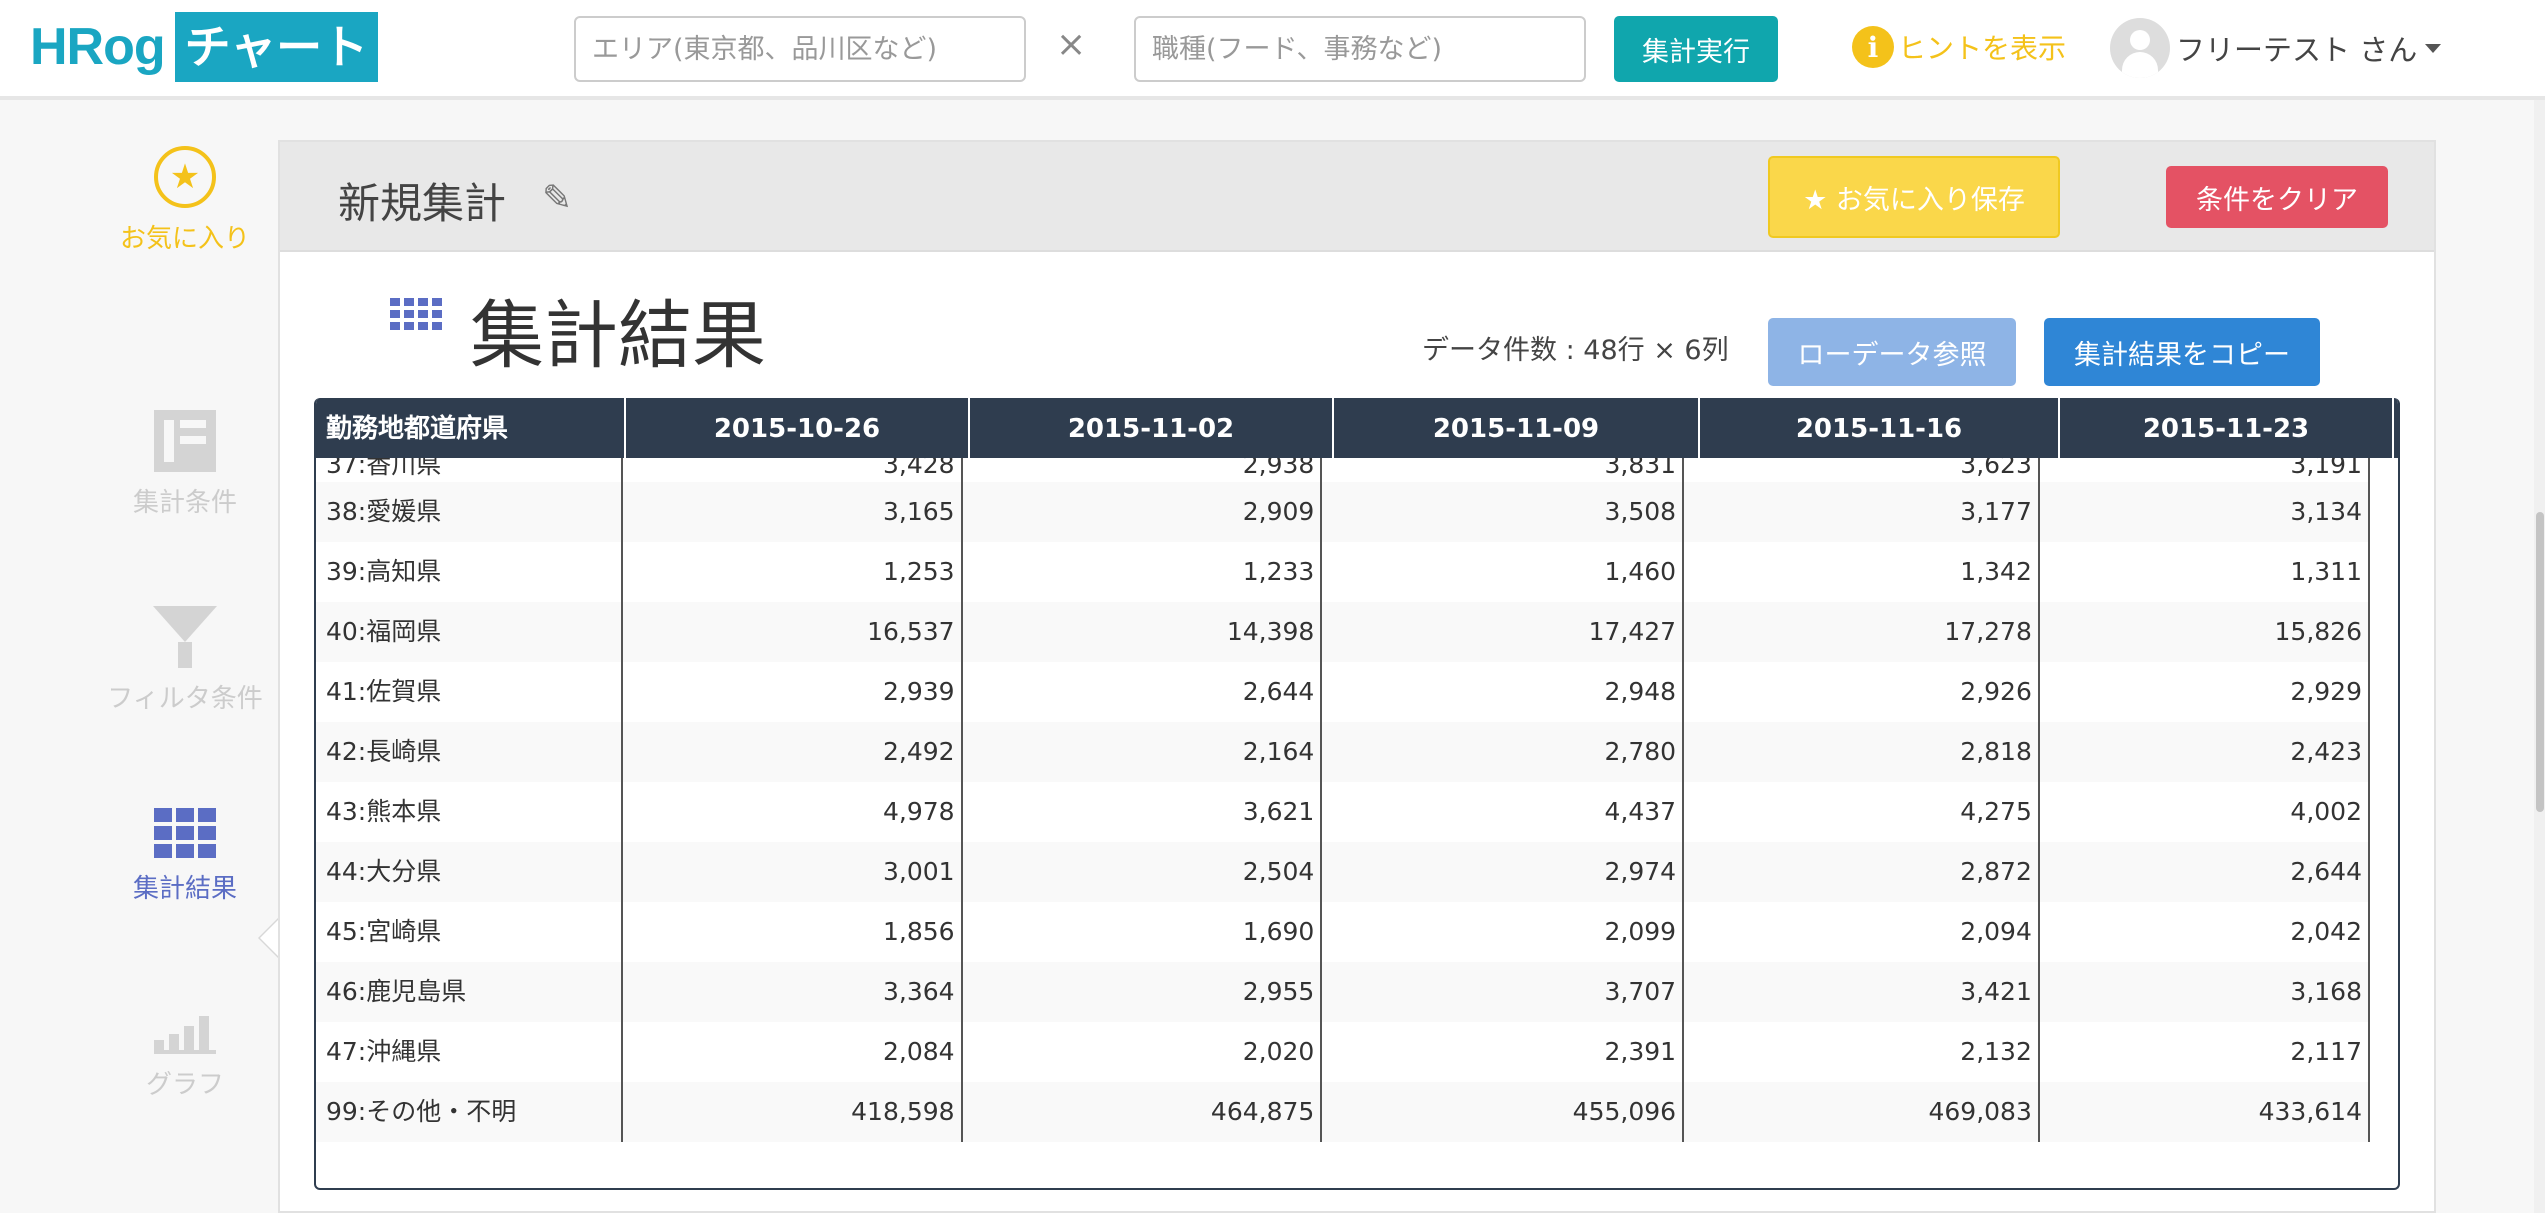 This screenshot has height=1213, width=2545. Describe the element at coordinates (1503, 572) in the screenshot. I see `cell-count: 1,460` at that location.